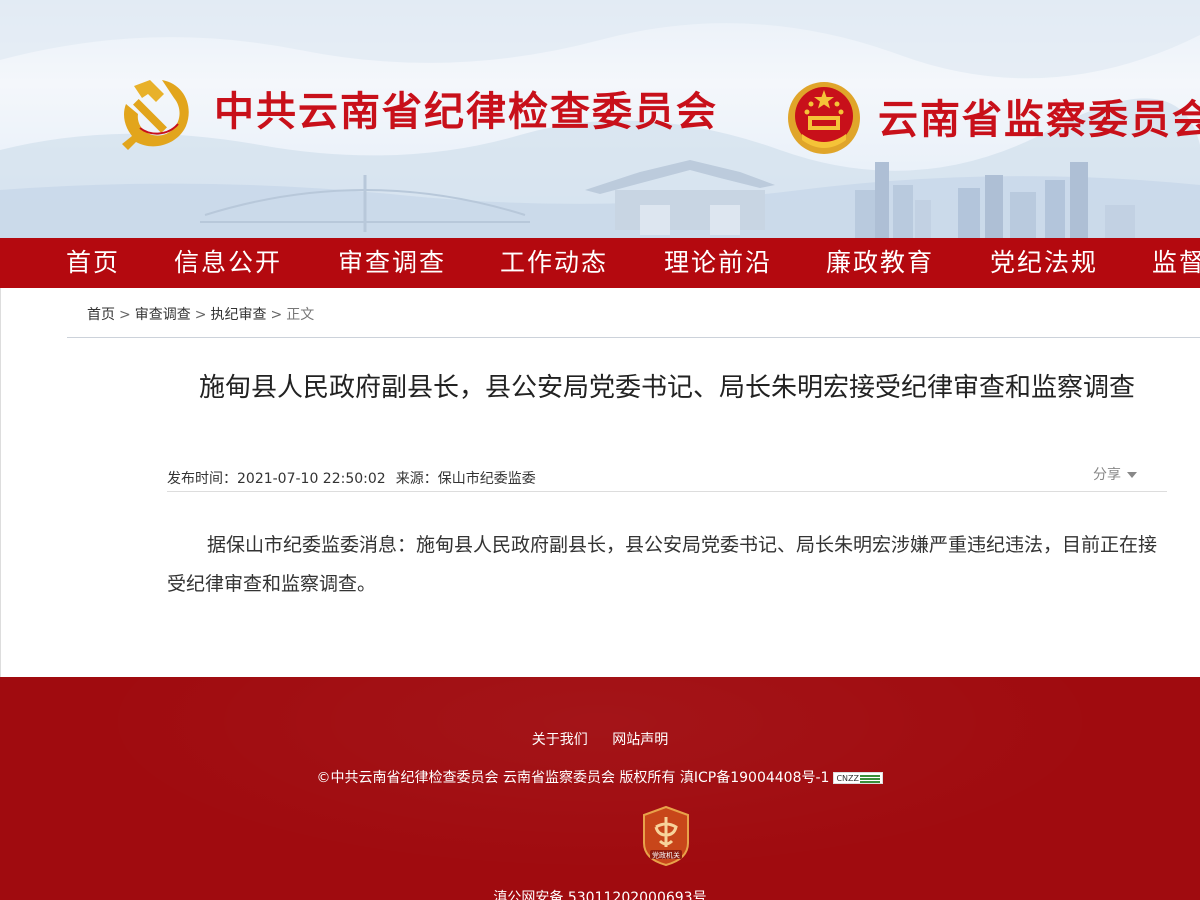  Describe the element at coordinates (486, 479) in the screenshot. I see `source: 保山市纪委监委` at that location.